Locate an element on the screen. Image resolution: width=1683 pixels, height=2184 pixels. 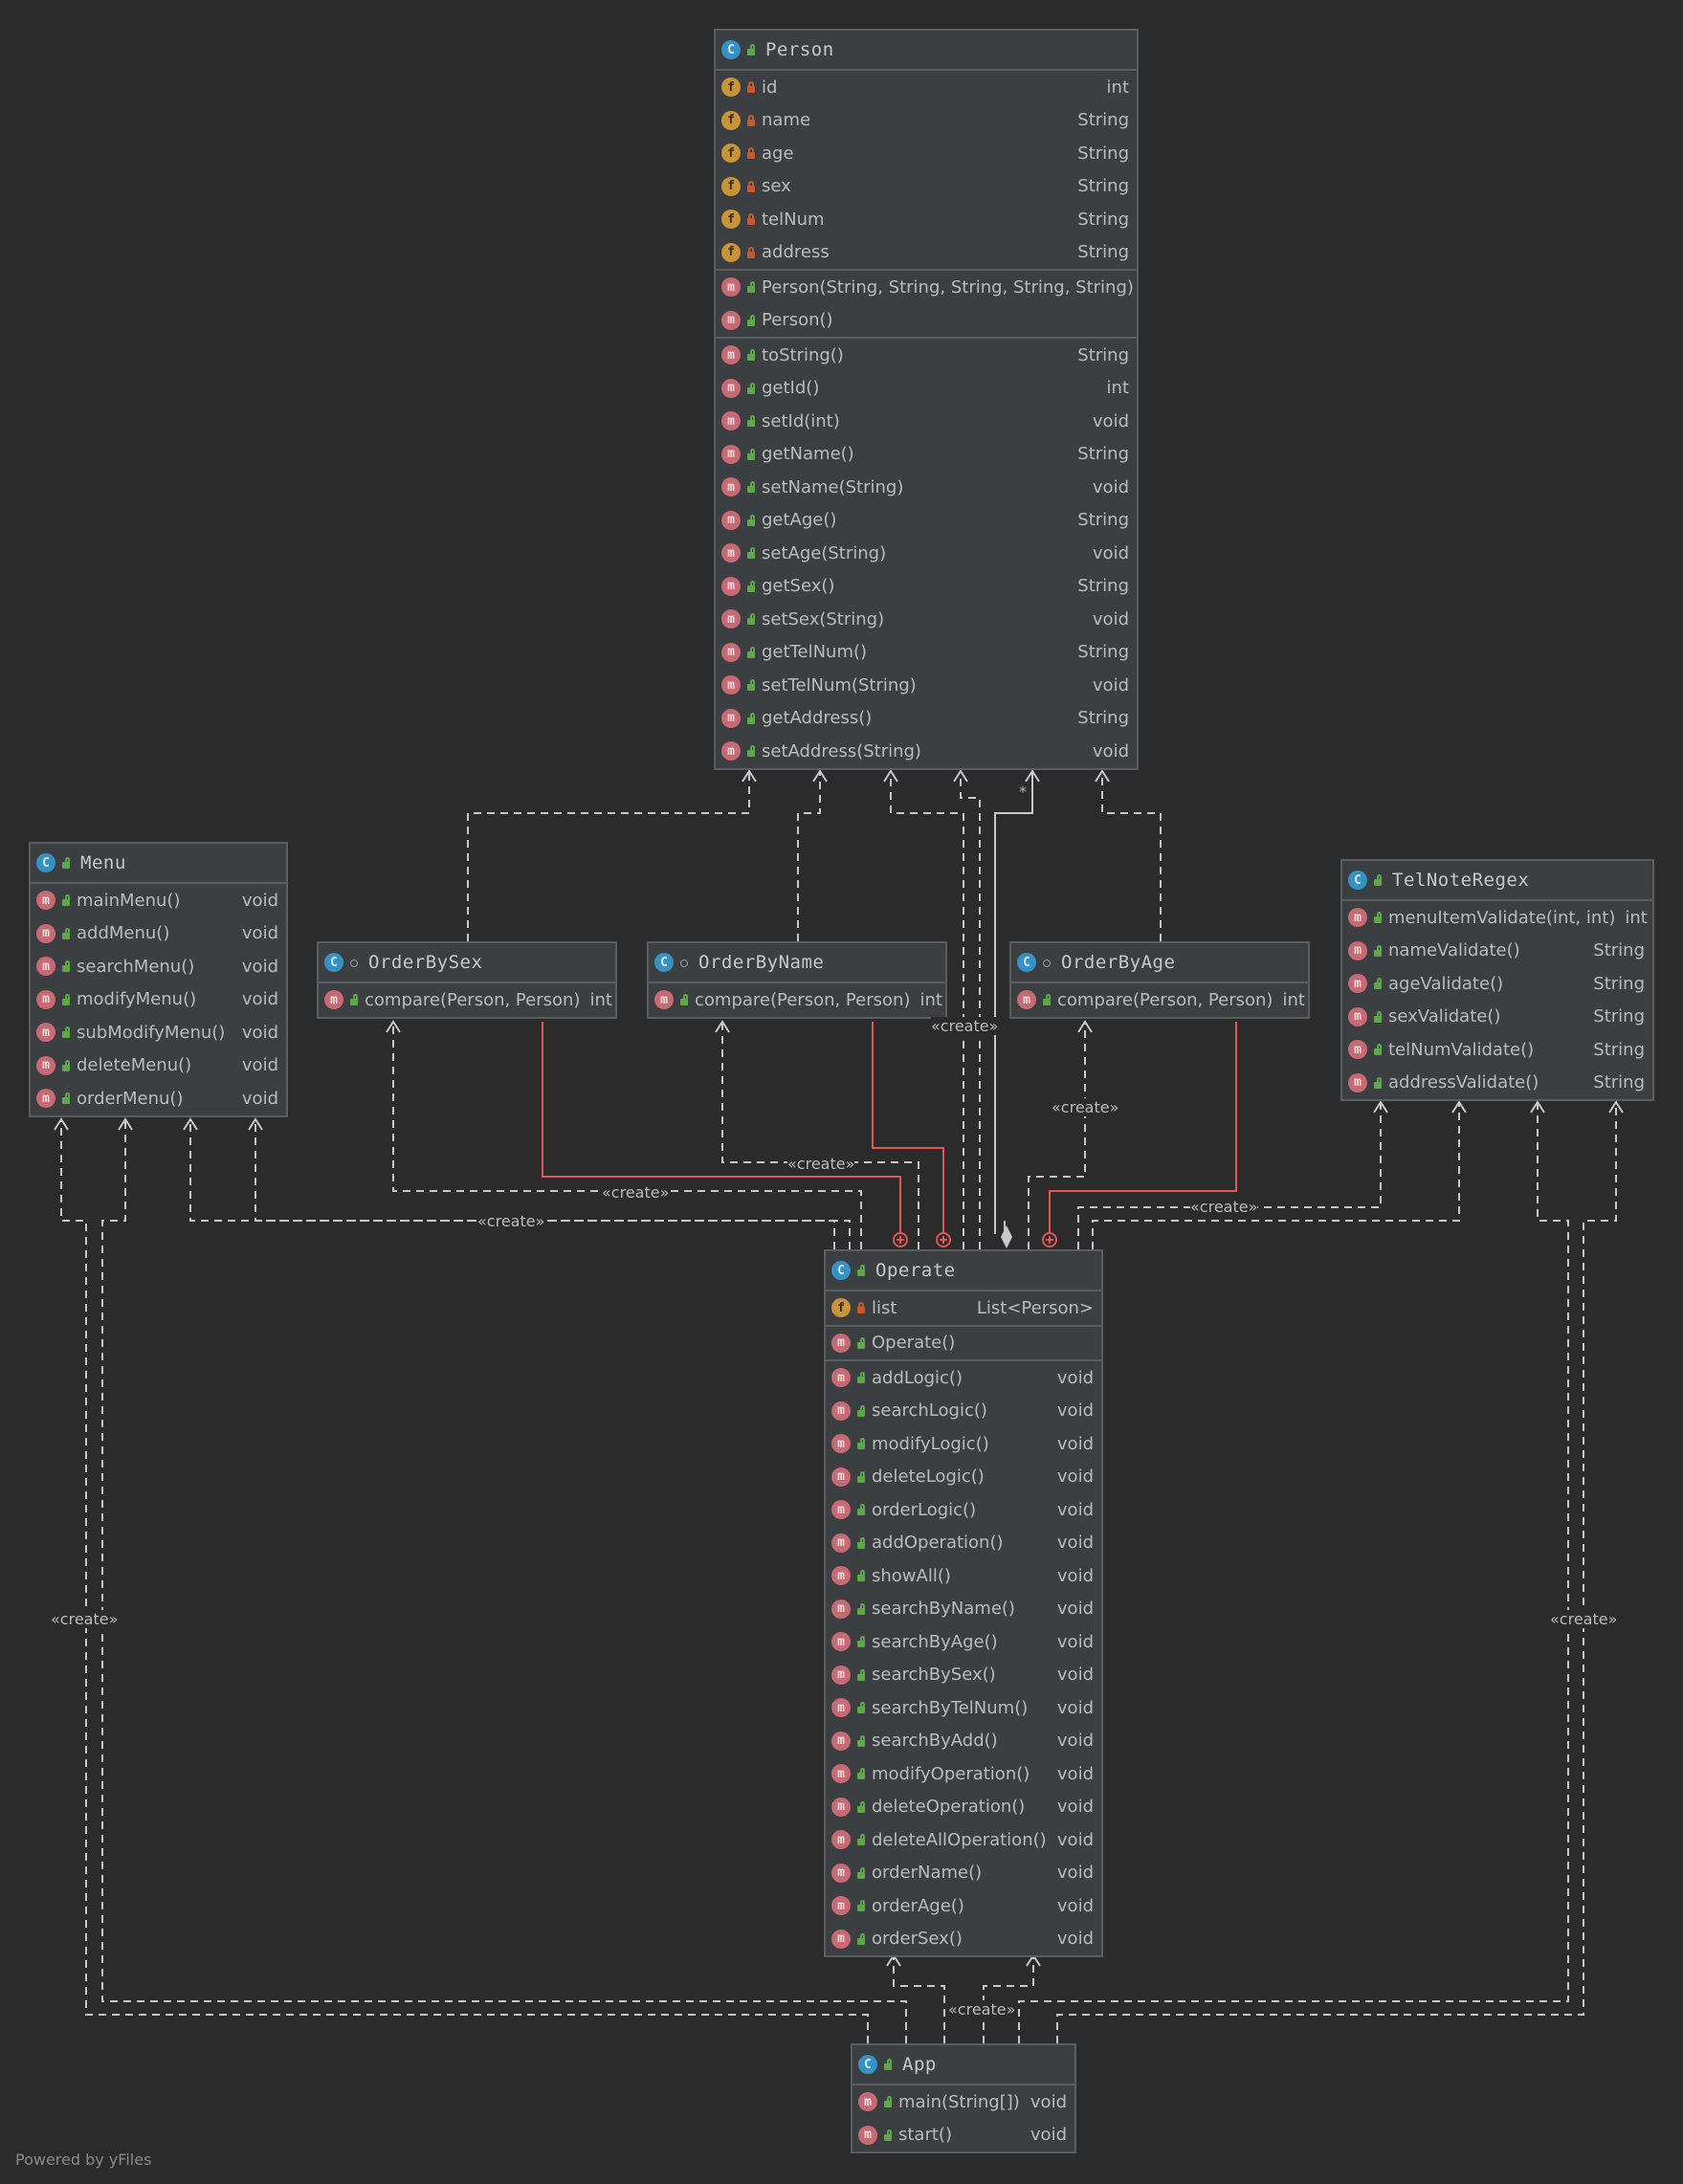
class-order-by-sex: C OrderBySex m compare(Person, Person) int is located at coordinates (467, 980).